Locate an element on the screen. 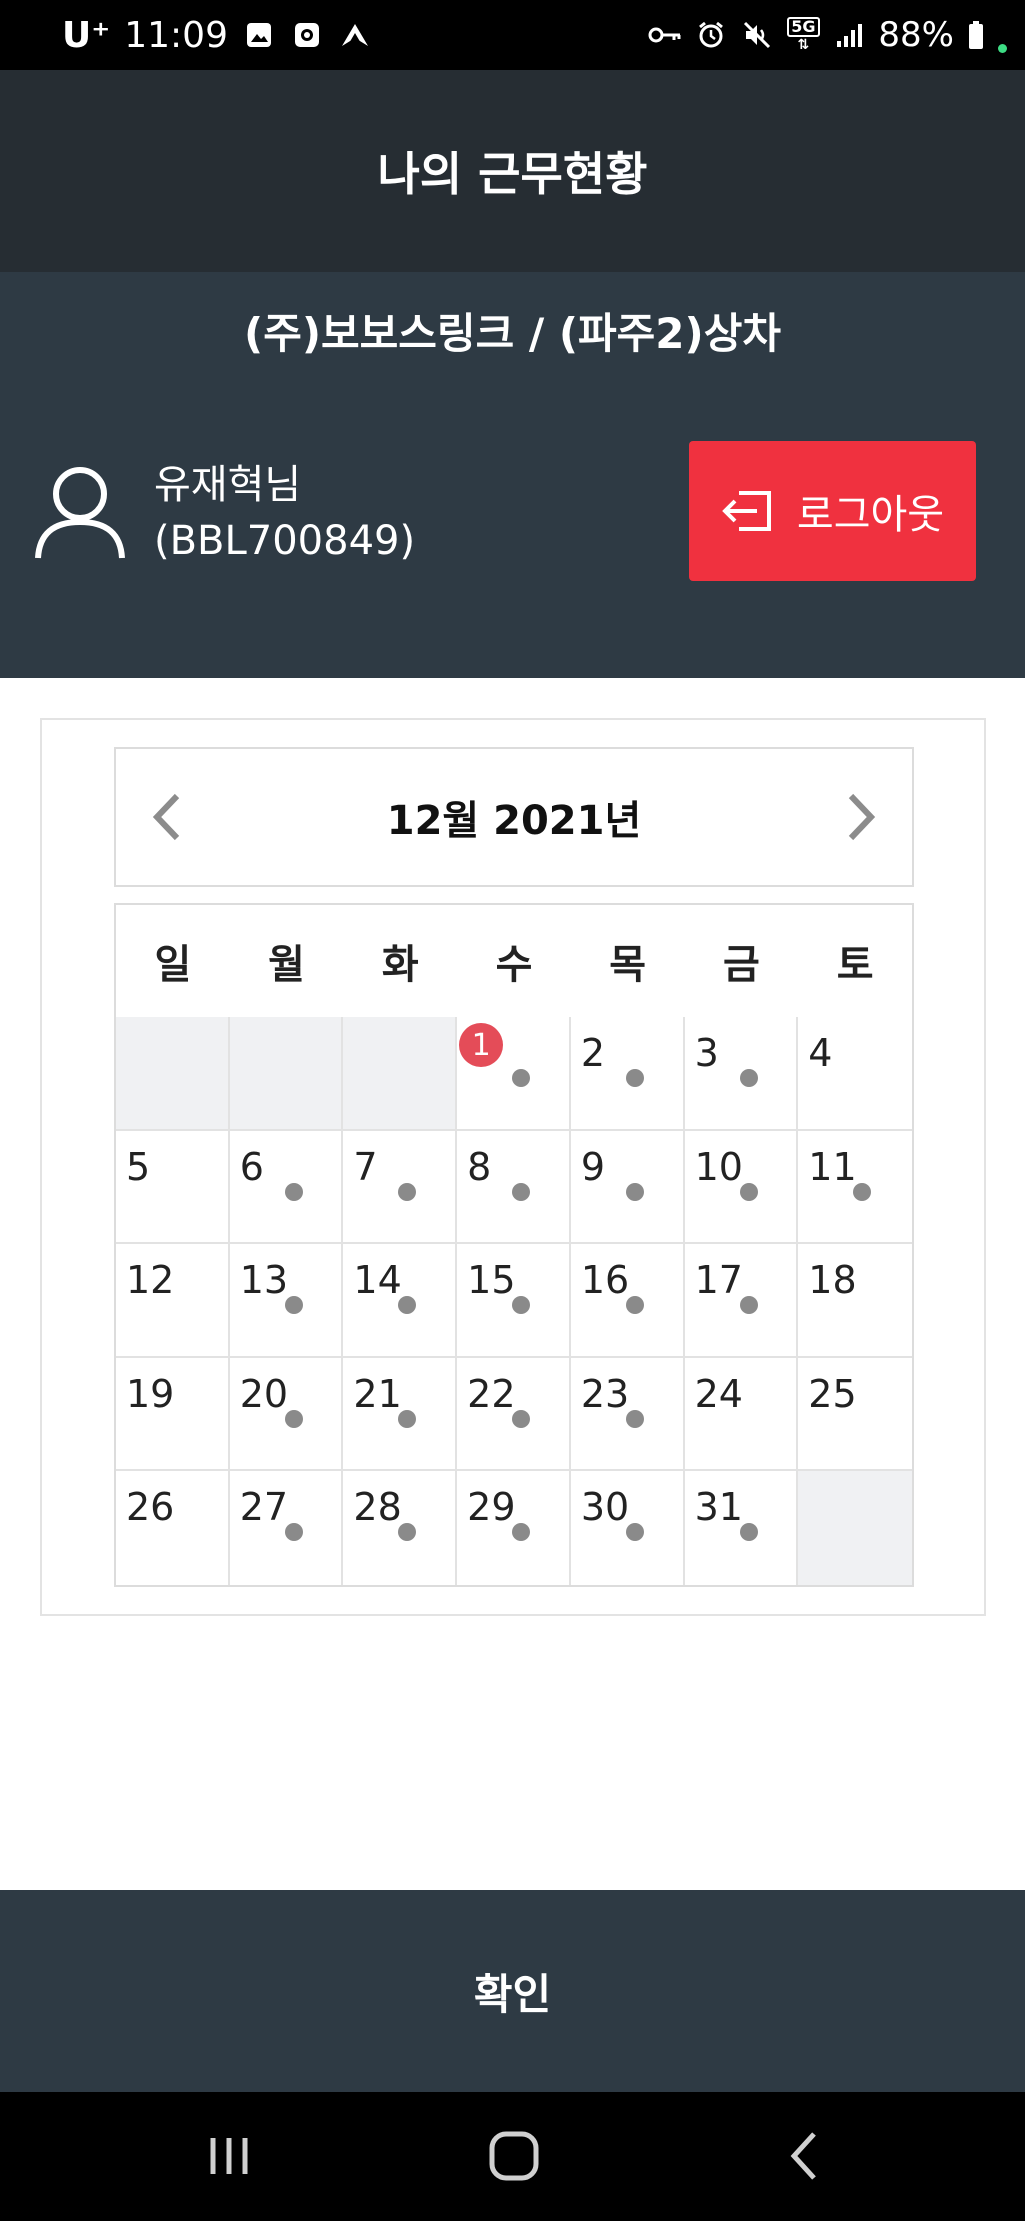  day-cell: 6 is located at coordinates (286, 1187).